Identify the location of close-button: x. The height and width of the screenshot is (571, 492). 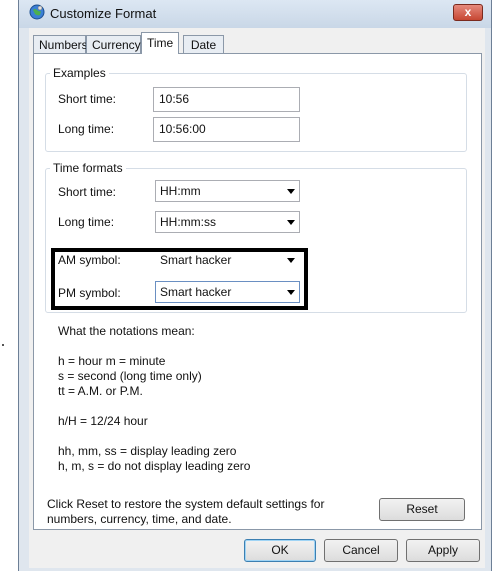
(468, 12).